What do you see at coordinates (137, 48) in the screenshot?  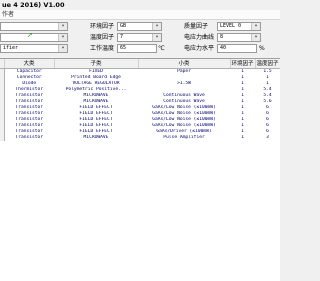 I see `work-temp-input: 65` at bounding box center [137, 48].